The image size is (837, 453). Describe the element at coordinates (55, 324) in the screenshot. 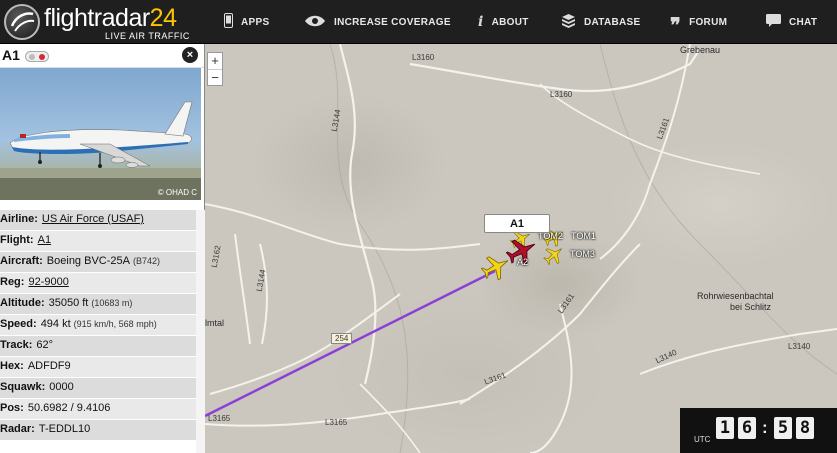

I see `row-value: 494 kt` at that location.